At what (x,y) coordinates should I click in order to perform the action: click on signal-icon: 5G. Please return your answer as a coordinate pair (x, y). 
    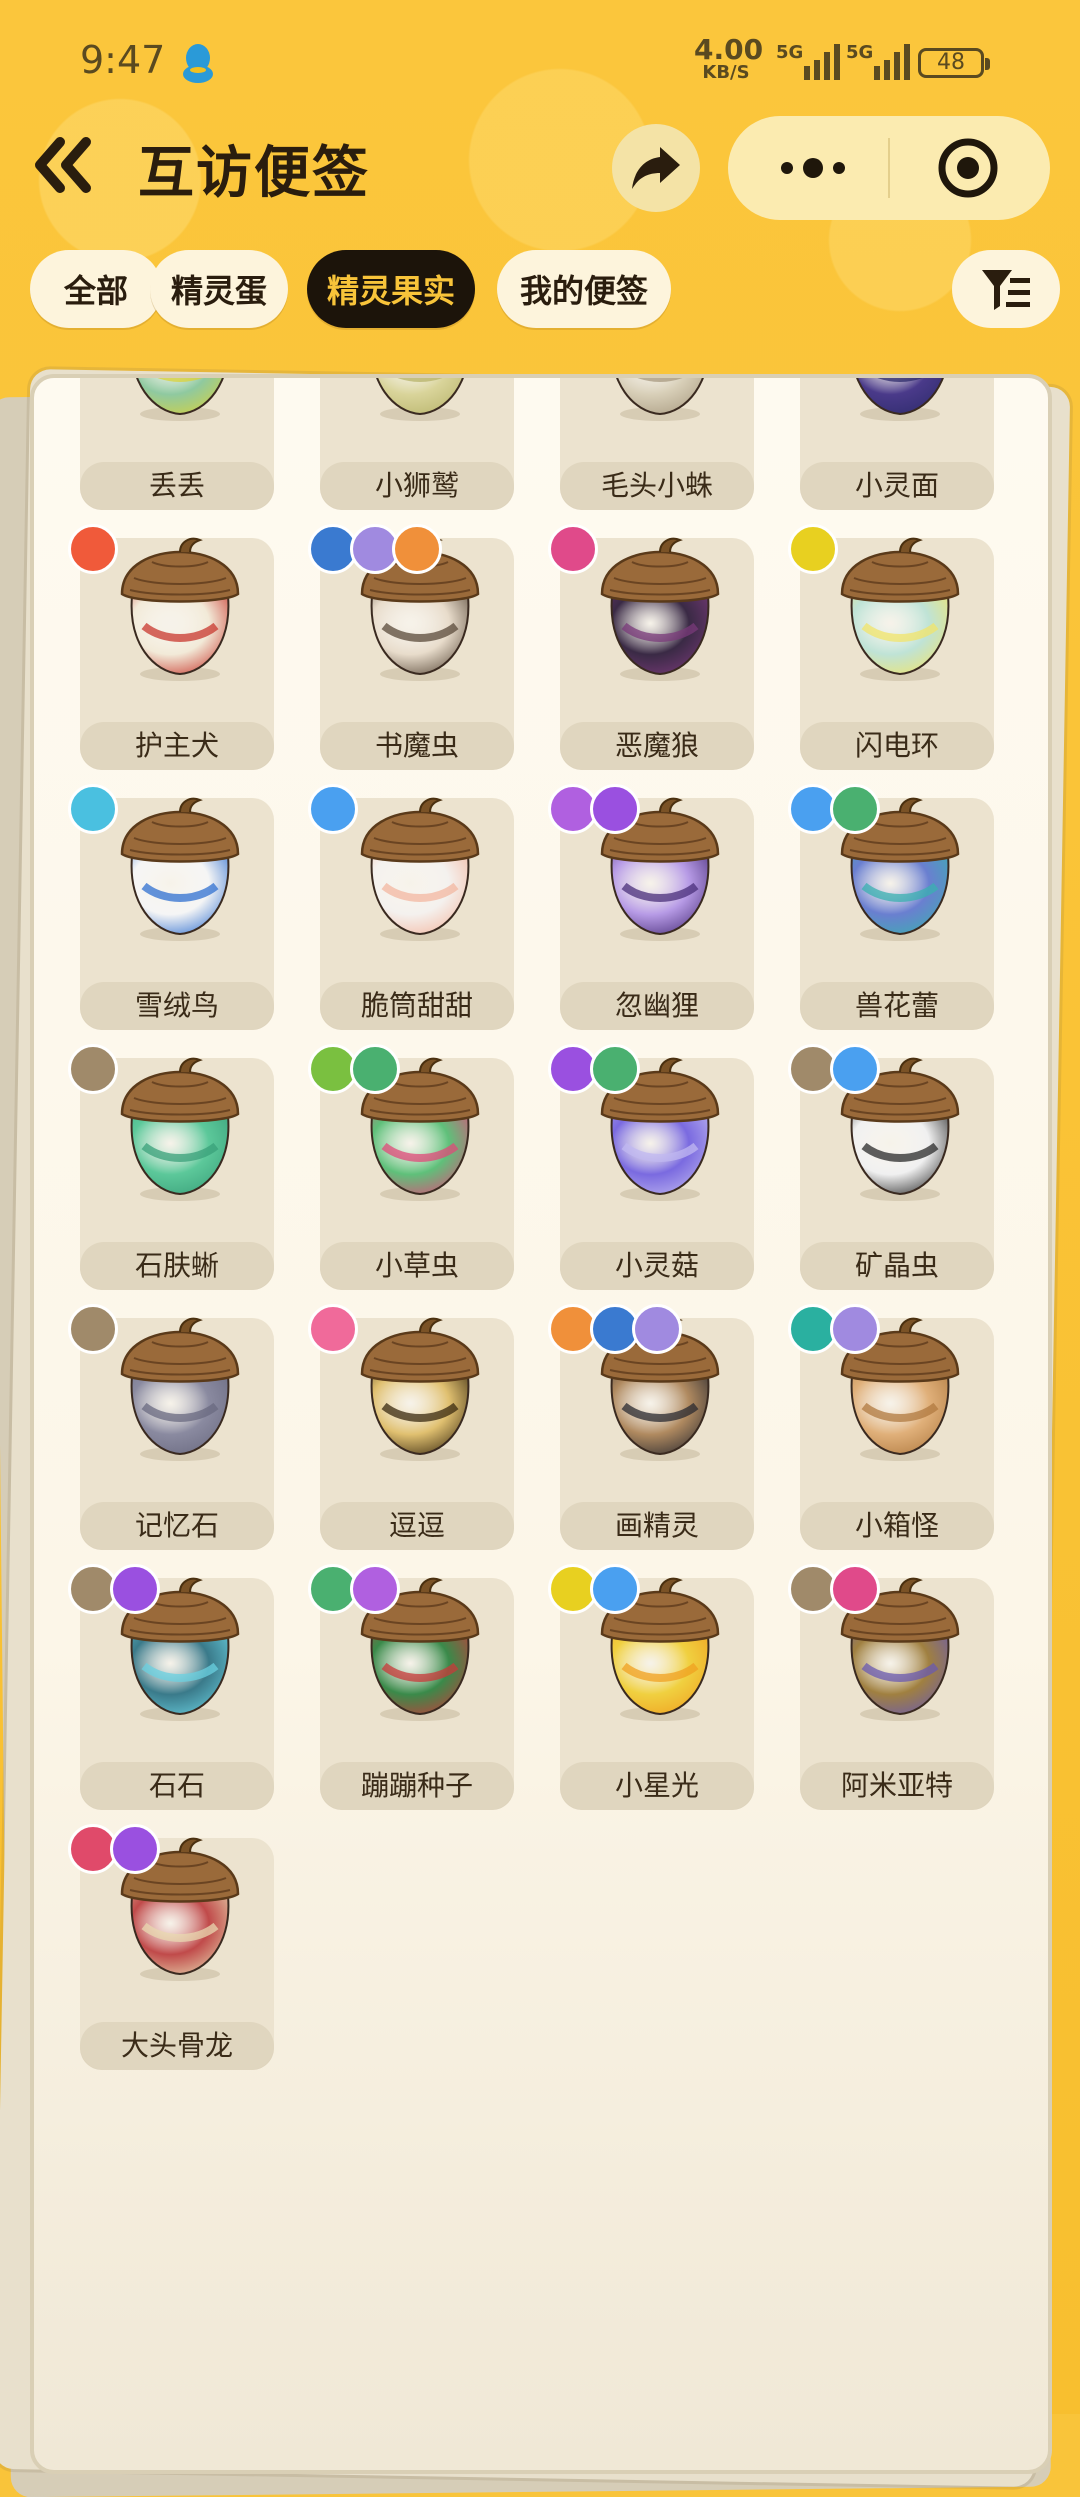
    Looking at the image, I should click on (878, 61).